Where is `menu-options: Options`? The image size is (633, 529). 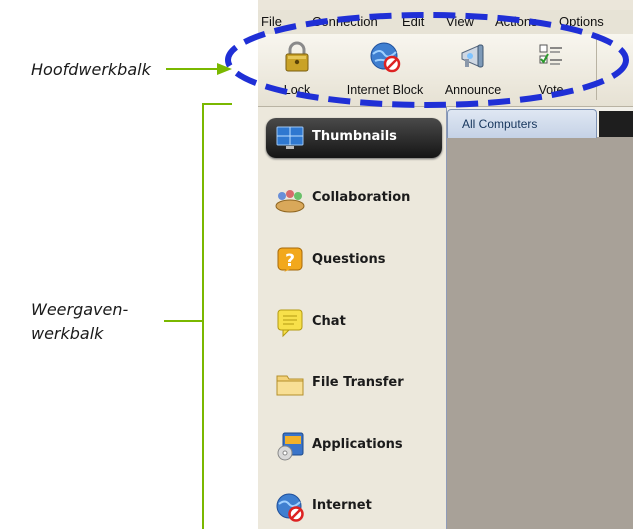 menu-options: Options is located at coordinates (581, 21).